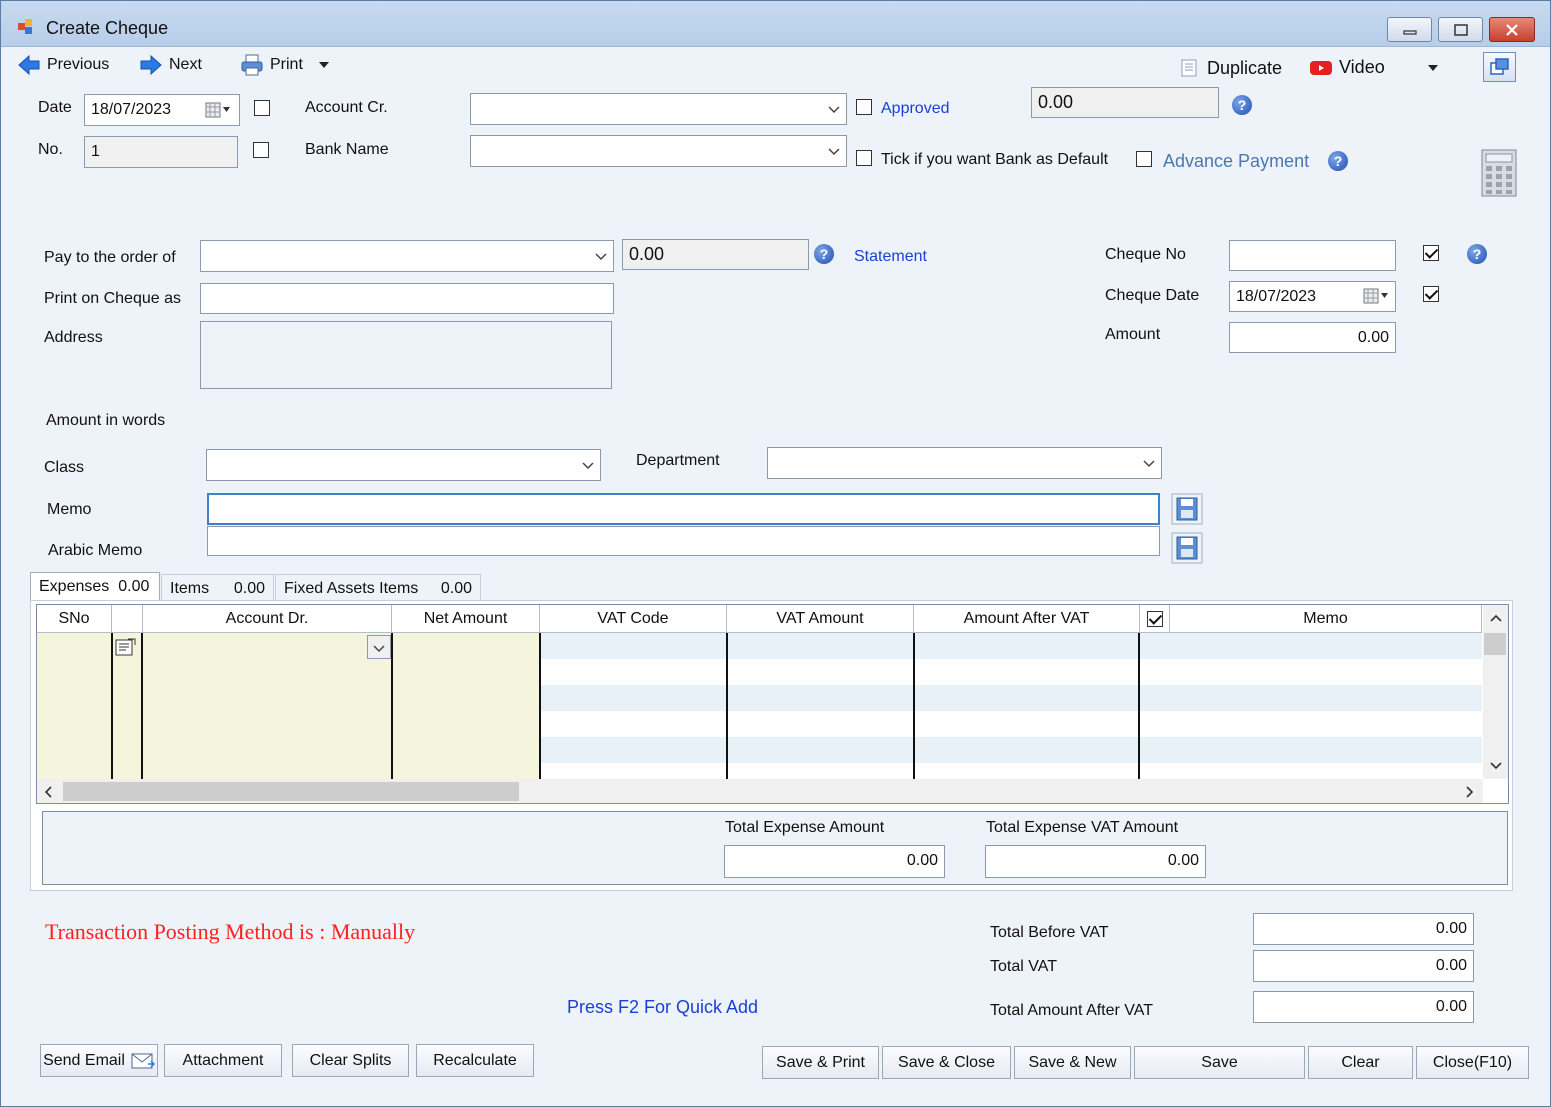 This screenshot has height=1107, width=1551. I want to click on calculator-icon, so click(1499, 173).